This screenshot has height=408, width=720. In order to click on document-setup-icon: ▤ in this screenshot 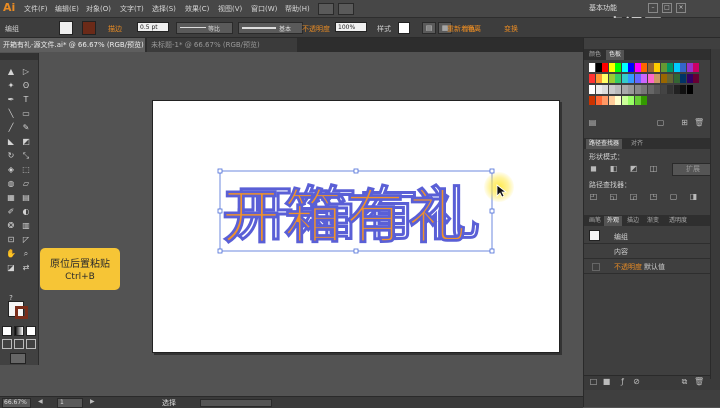, I will do `click(429, 28)`.